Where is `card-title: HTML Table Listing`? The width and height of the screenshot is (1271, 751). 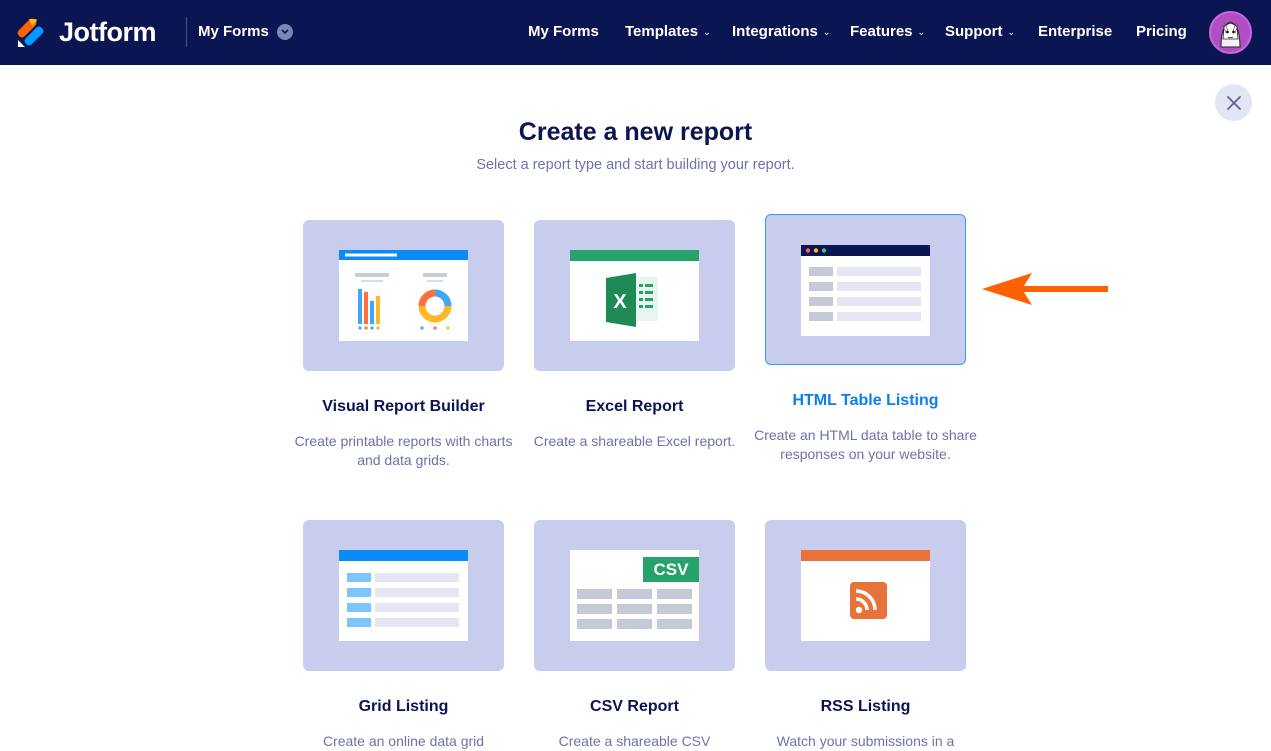
card-title: HTML Table Listing is located at coordinates (865, 400).